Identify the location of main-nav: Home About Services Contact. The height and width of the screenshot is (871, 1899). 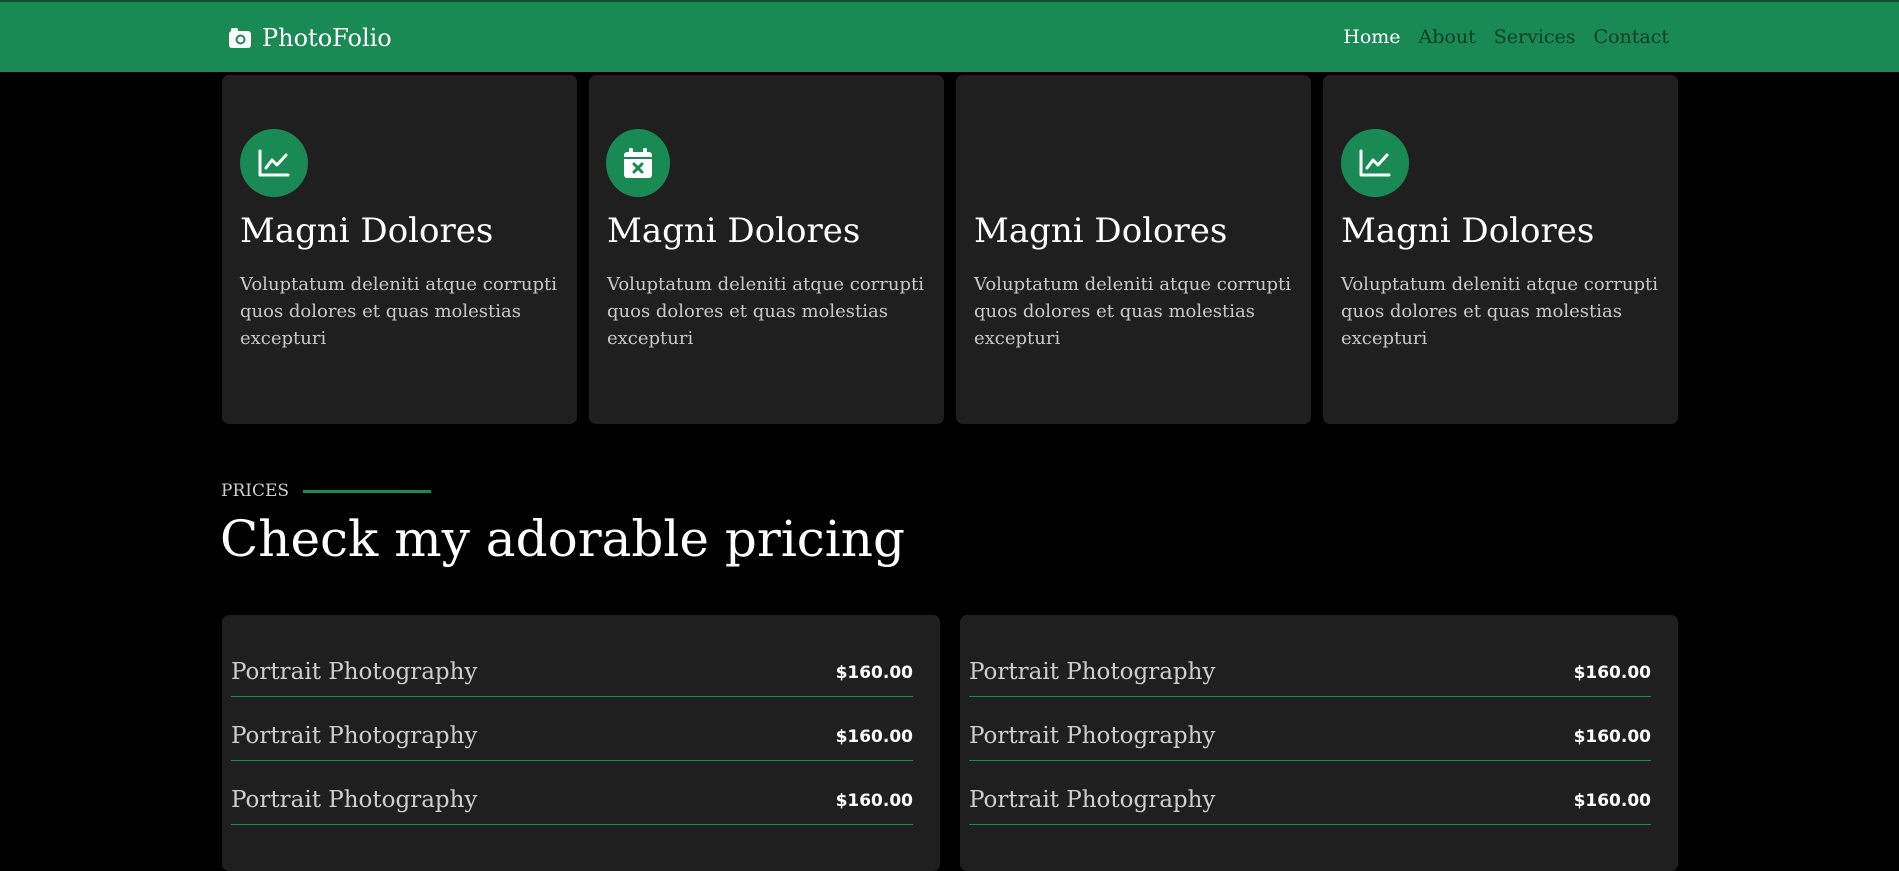
(1506, 37).